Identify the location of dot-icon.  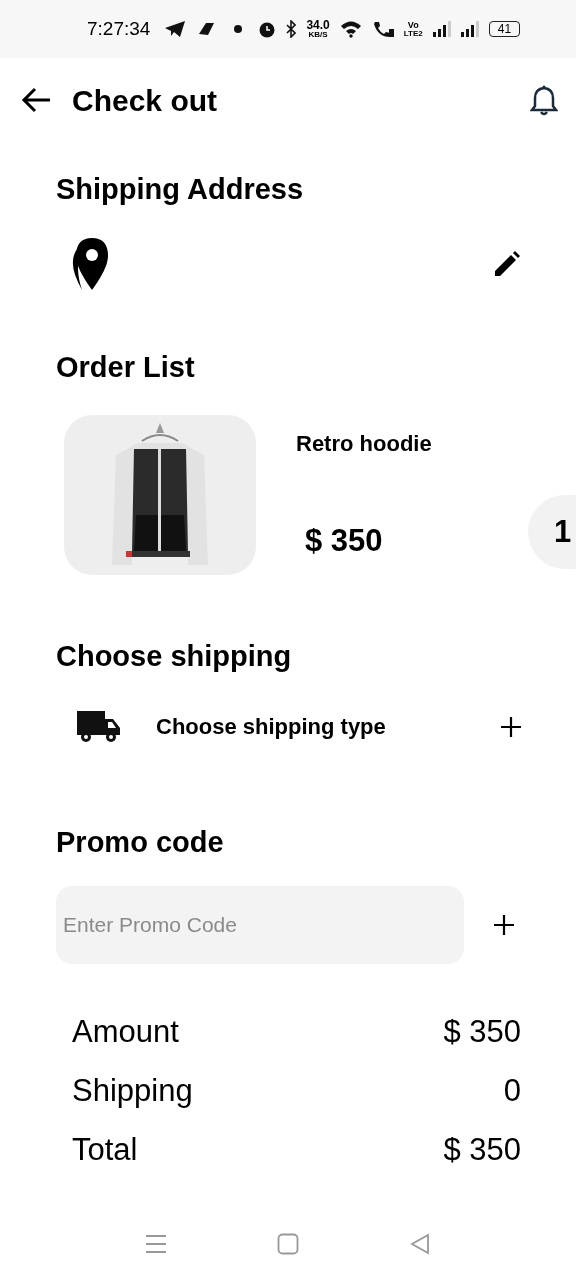
(238, 29).